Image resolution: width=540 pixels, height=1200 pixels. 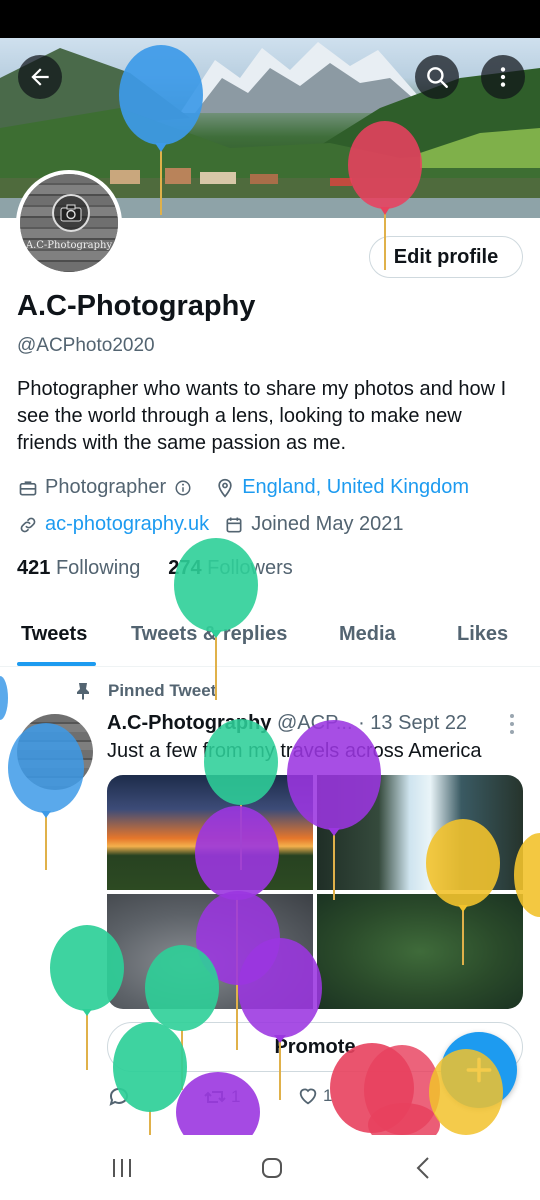 I want to click on pinned-tweet-label: Pinned Tweet, so click(x=144, y=691).